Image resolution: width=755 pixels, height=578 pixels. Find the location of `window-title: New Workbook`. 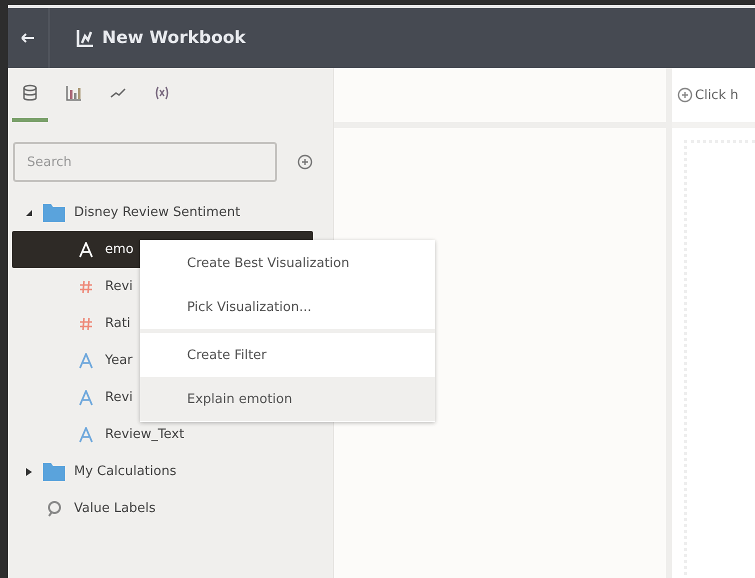

window-title: New Workbook is located at coordinates (174, 38).